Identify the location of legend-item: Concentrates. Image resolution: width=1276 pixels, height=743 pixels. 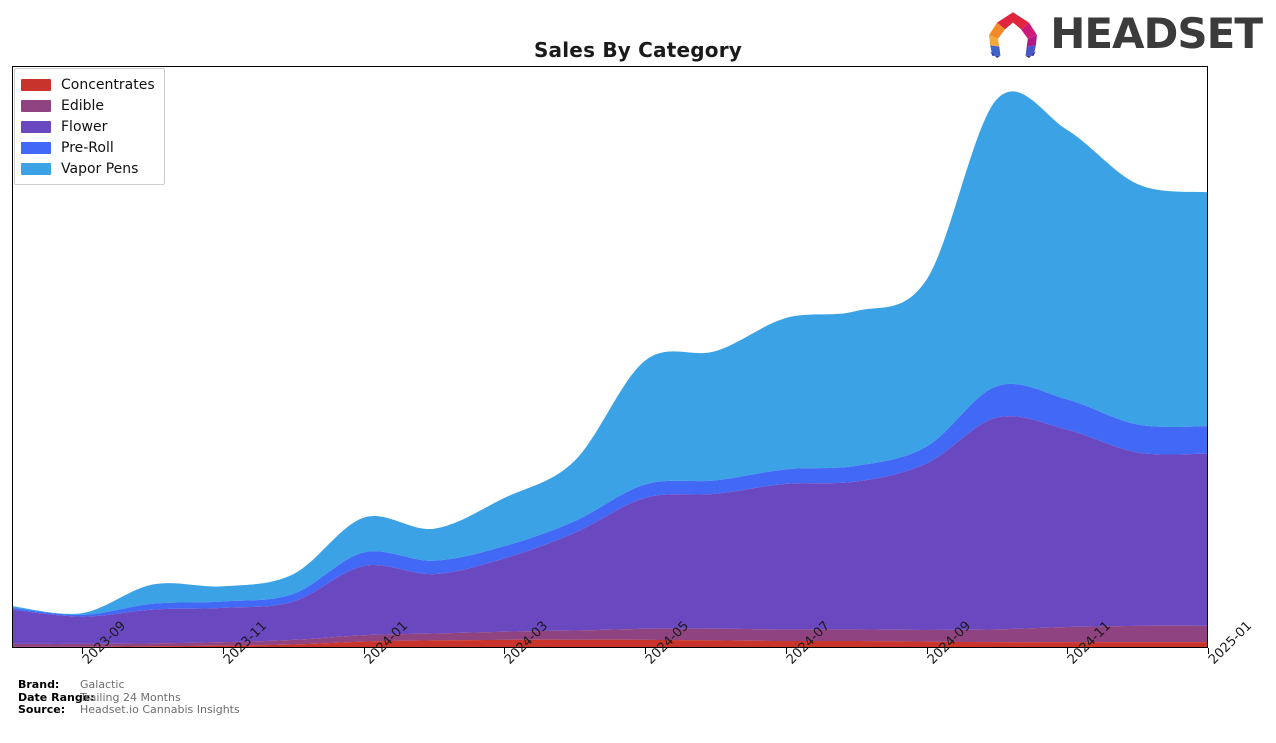
(88, 84).